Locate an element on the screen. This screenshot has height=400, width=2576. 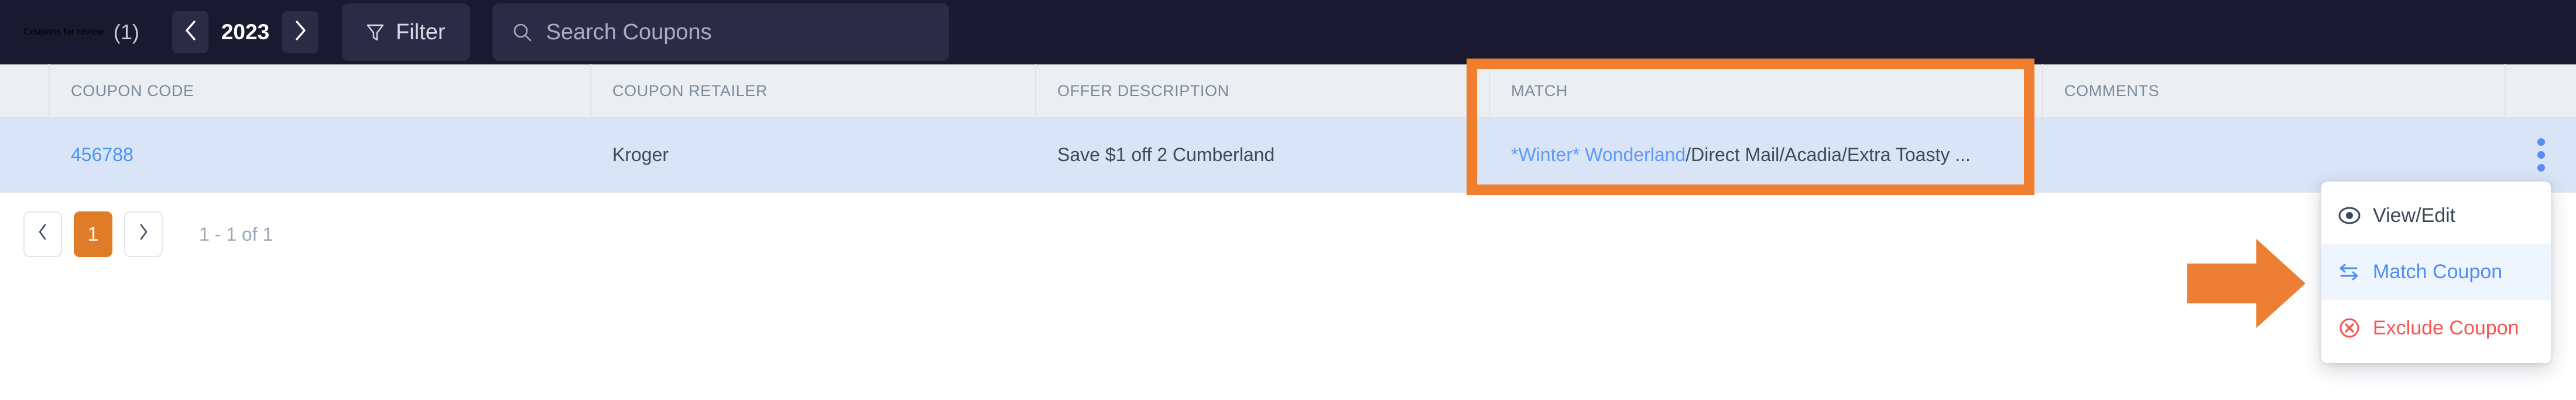
column-header-spacer is located at coordinates (25, 91).